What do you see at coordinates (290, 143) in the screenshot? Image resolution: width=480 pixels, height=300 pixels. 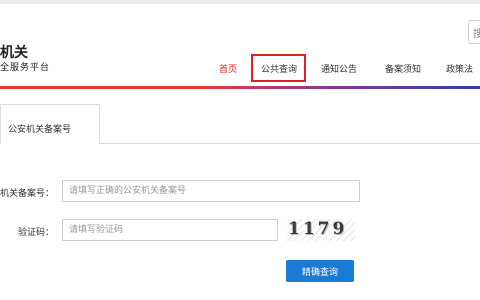 I see `tab-divider` at bounding box center [290, 143].